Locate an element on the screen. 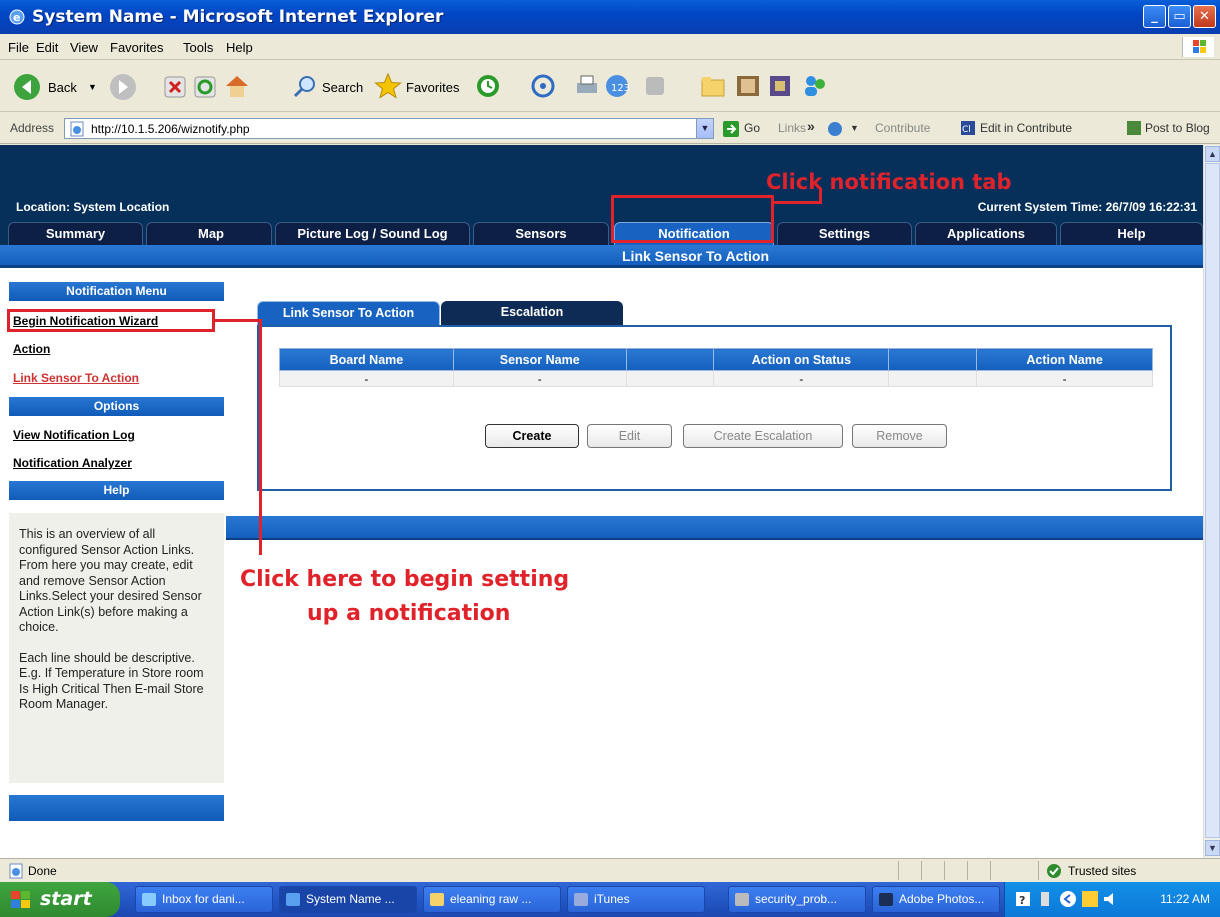 Image resolution: width=1220 pixels, height=917 pixels. menu-help: Help is located at coordinates (239, 47).